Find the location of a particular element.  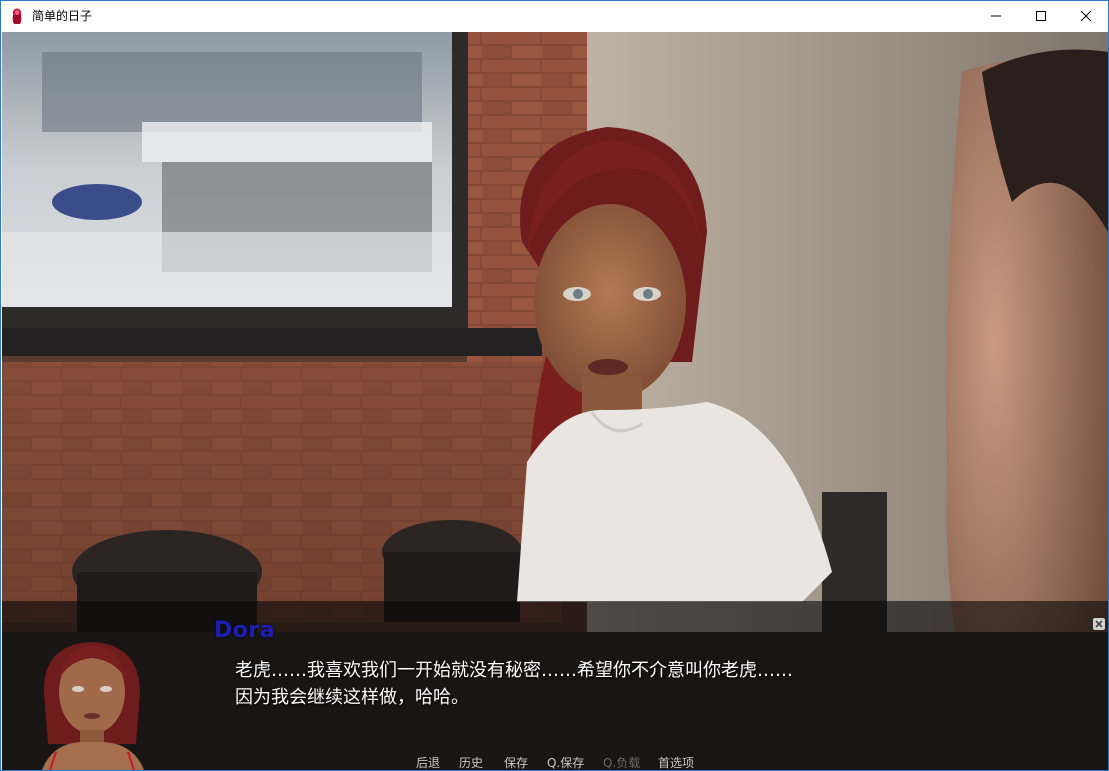

app-icon is located at coordinates (17, 16).